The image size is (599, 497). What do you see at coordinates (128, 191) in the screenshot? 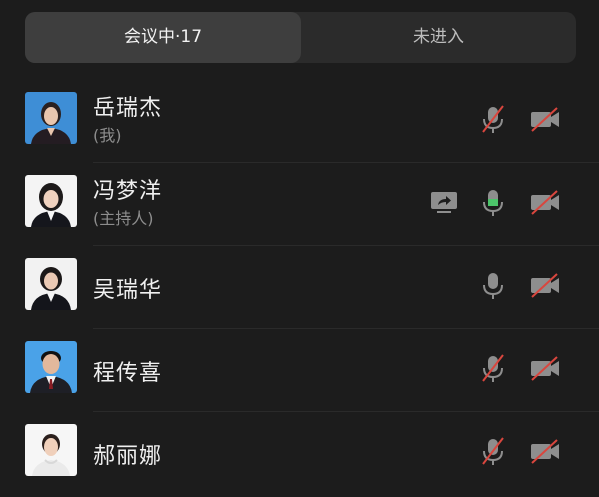
I see `participant-name: 冯梦洋` at bounding box center [128, 191].